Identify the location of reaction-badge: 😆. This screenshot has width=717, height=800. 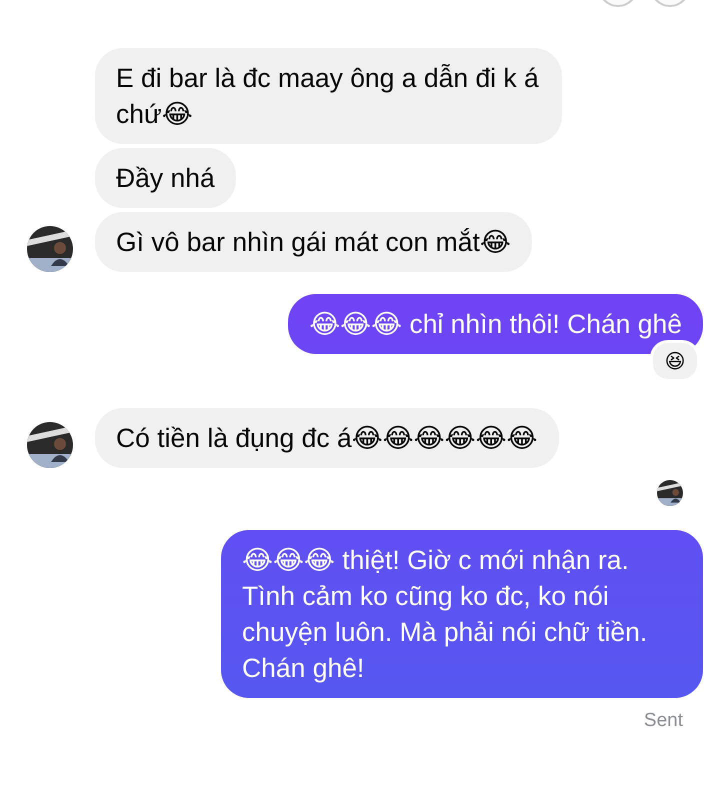
(675, 361).